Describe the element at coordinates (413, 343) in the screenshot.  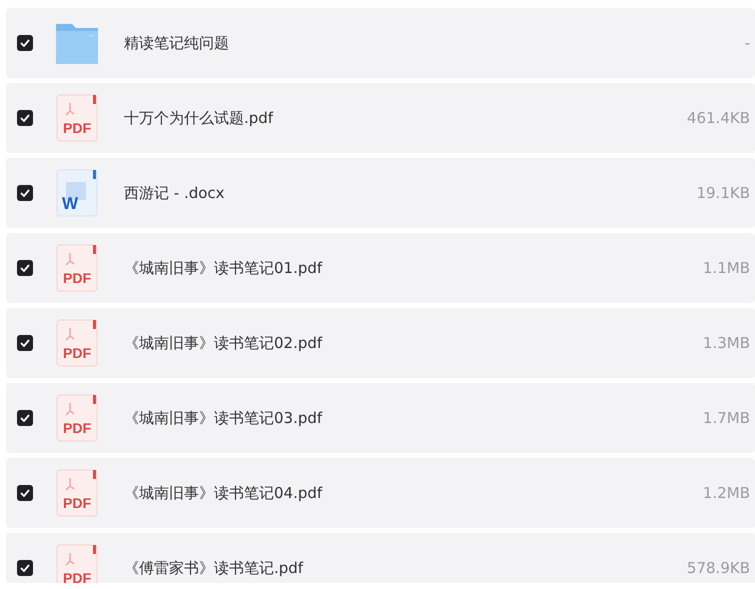
I see `file-name: 《城南旧事》读书笔记02.pdf` at that location.